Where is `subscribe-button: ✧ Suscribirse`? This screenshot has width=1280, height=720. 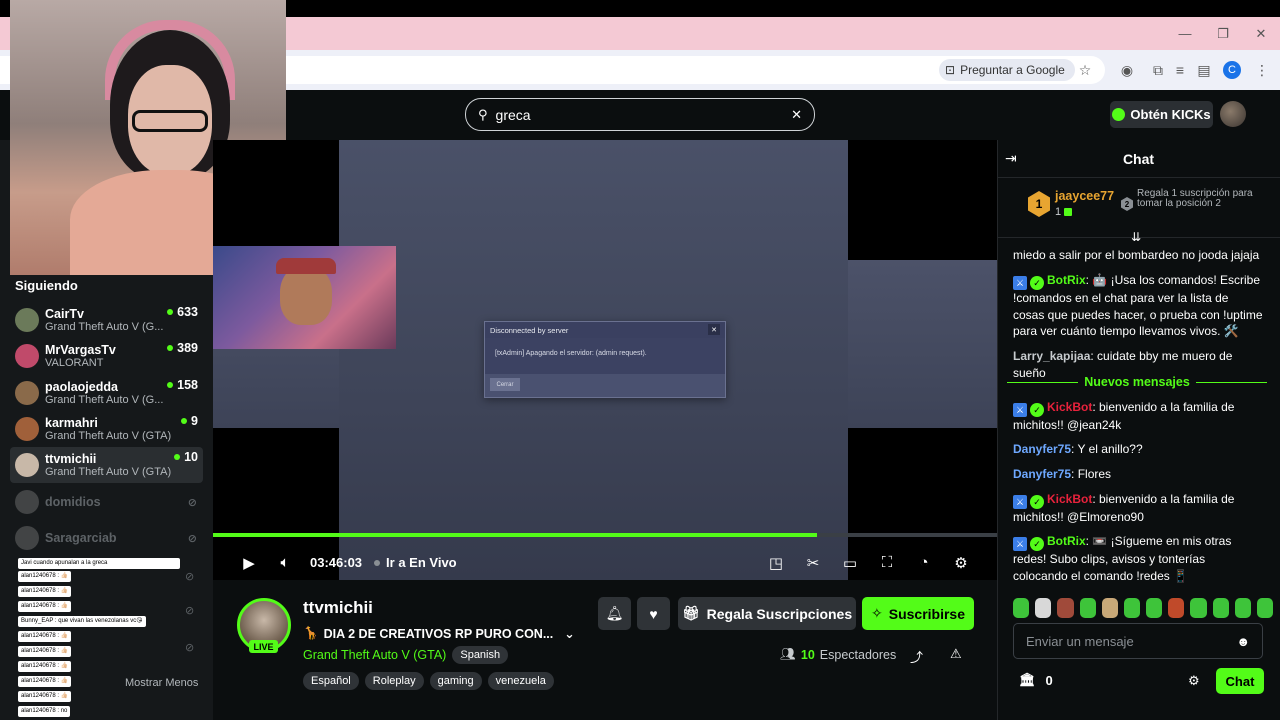
subscribe-button: ✧ Suscribirse is located at coordinates (918, 613).